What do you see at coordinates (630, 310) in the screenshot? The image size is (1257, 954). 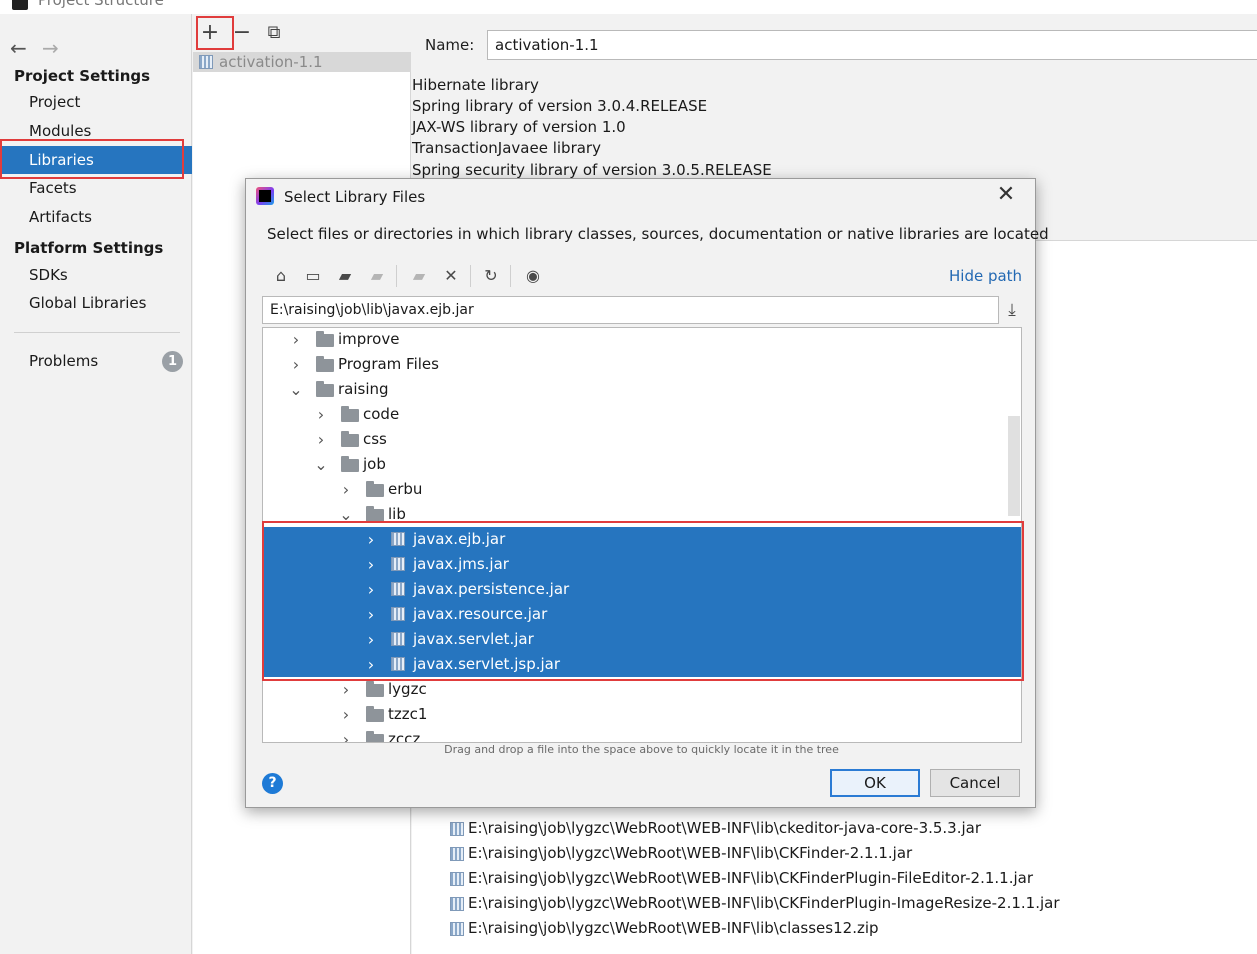 I see `path-input` at bounding box center [630, 310].